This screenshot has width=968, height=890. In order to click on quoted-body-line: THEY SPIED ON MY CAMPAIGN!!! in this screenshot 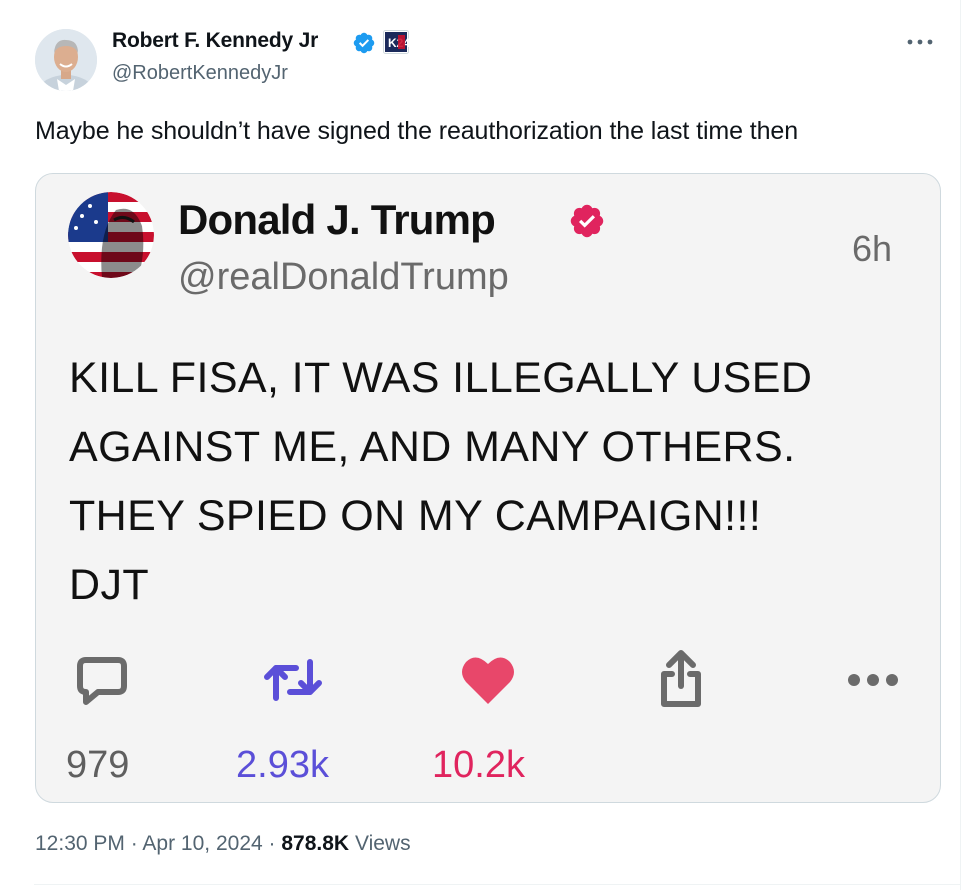, I will do `click(415, 516)`.